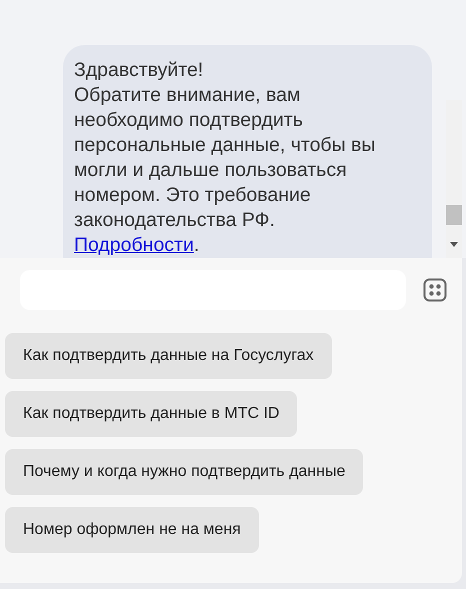  I want to click on suggestion-button: Номер оформлен не на меня, so click(132, 530).